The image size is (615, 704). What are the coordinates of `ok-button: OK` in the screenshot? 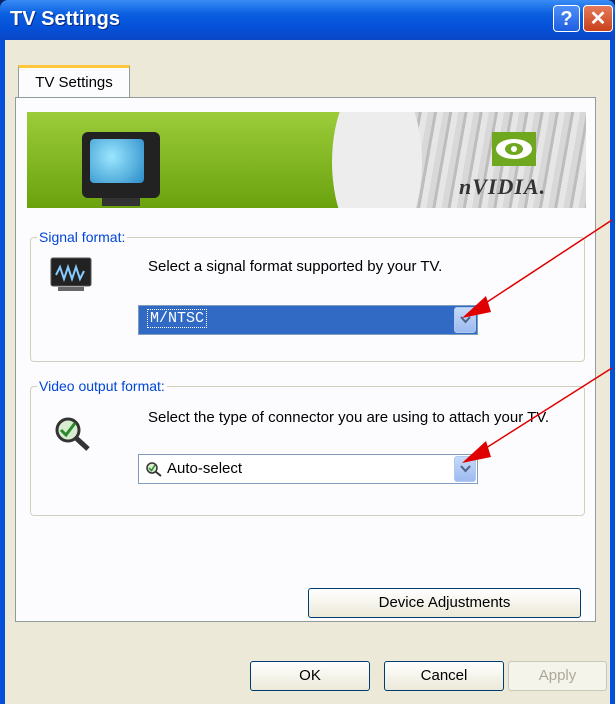 It's located at (310, 676).